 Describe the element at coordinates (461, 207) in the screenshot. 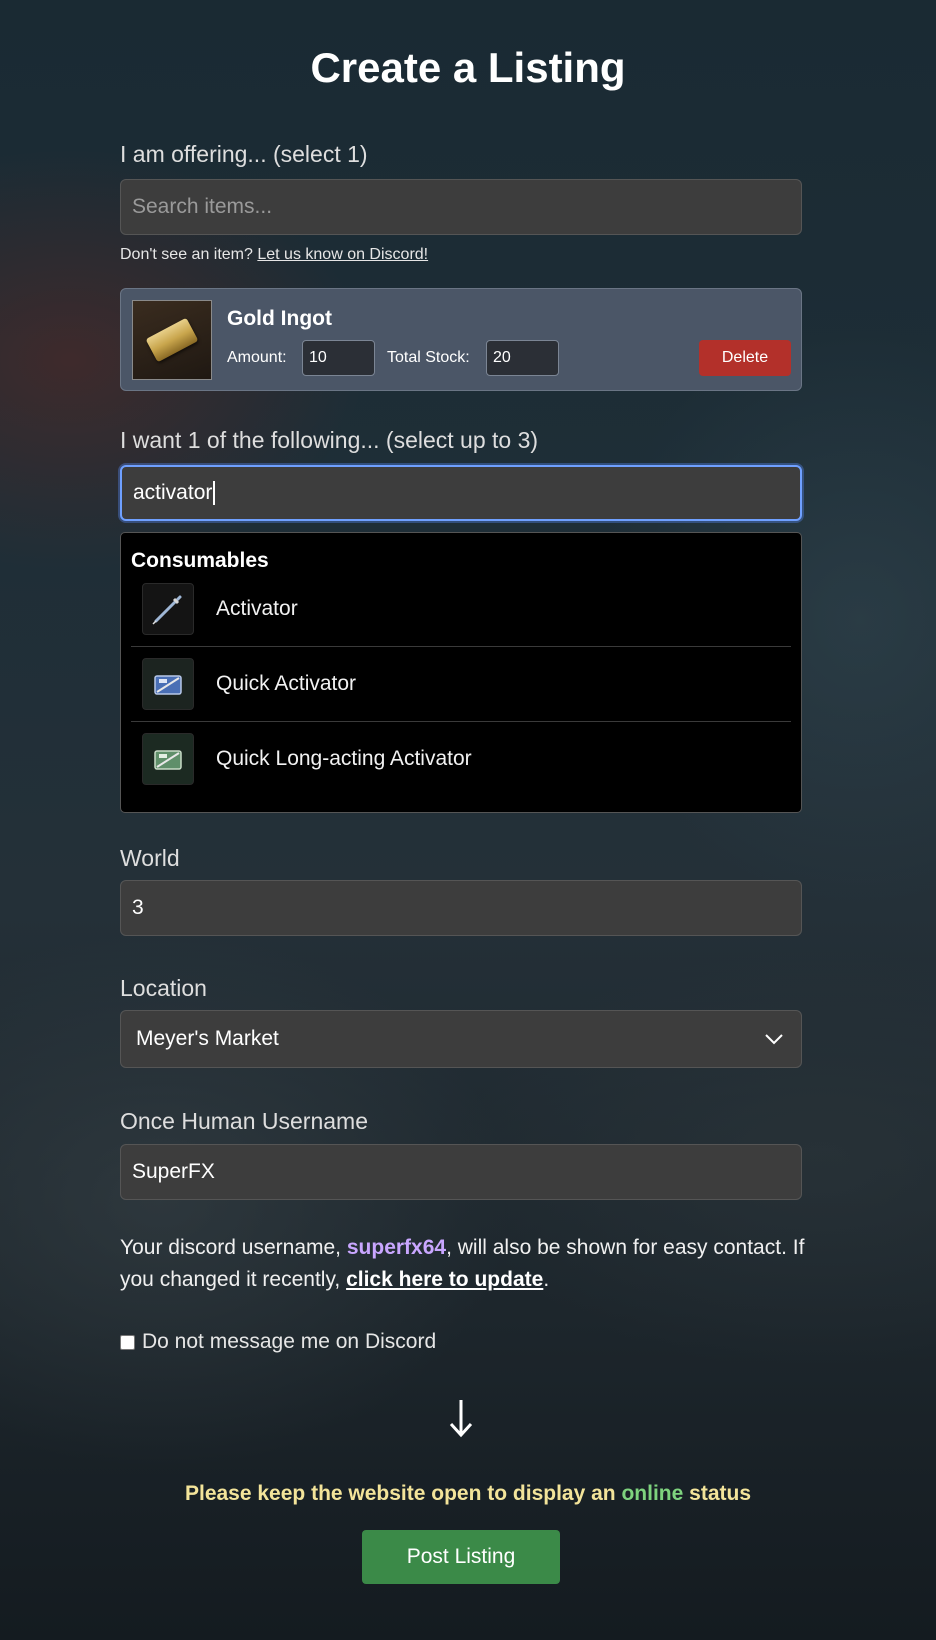

I see `offering-search-input` at that location.